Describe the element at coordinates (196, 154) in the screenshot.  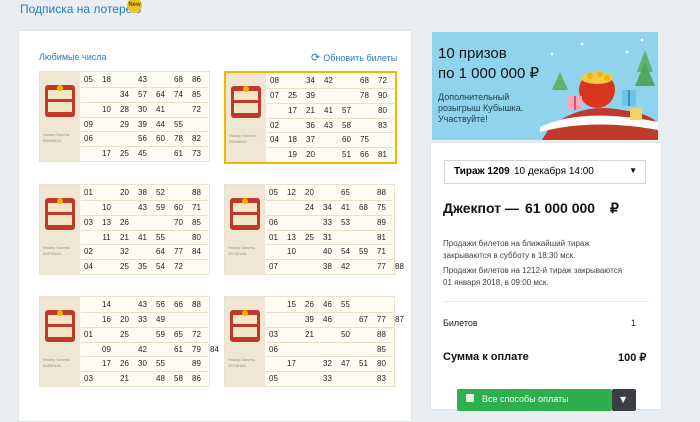
I see `ticket-number: 73` at that location.